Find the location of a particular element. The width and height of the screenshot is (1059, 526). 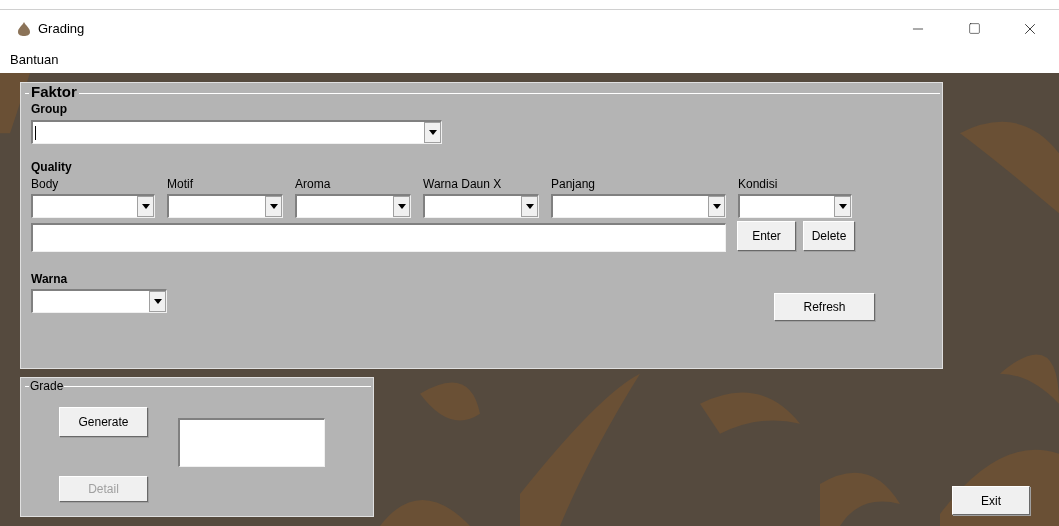

button: Generate is located at coordinates (103, 422).